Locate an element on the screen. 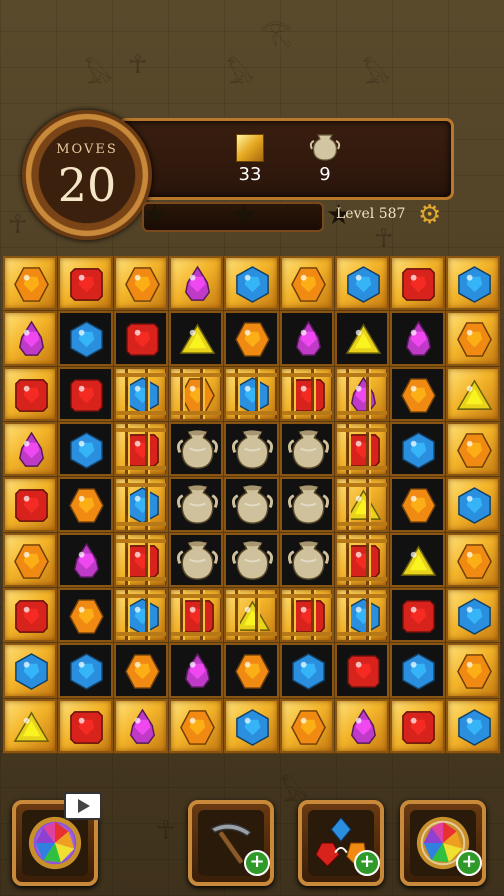 The height and width of the screenshot is (896, 504). urn-icon is located at coordinates (197, 505).